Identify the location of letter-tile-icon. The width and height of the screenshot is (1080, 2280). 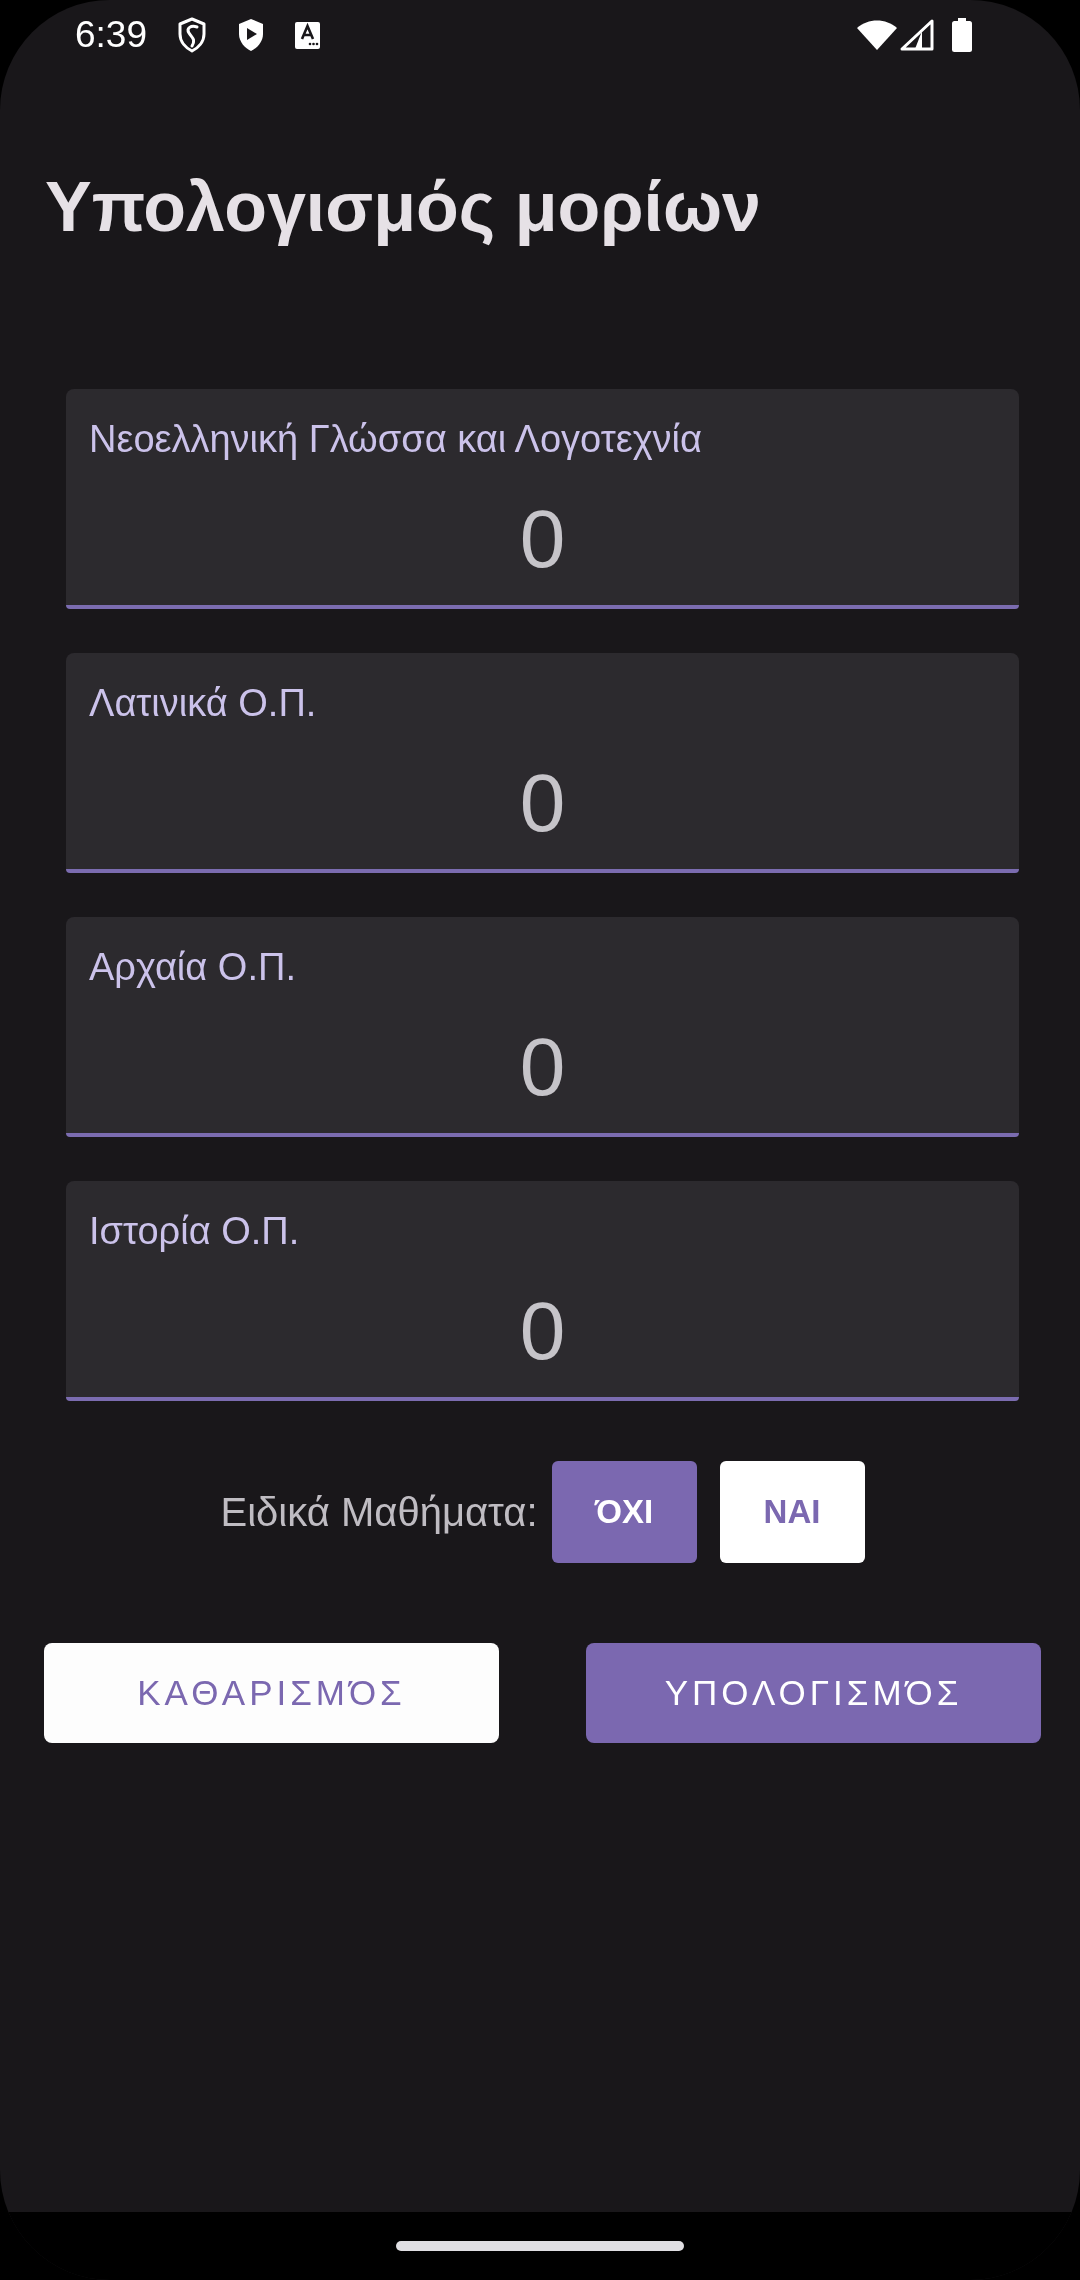
(307, 35).